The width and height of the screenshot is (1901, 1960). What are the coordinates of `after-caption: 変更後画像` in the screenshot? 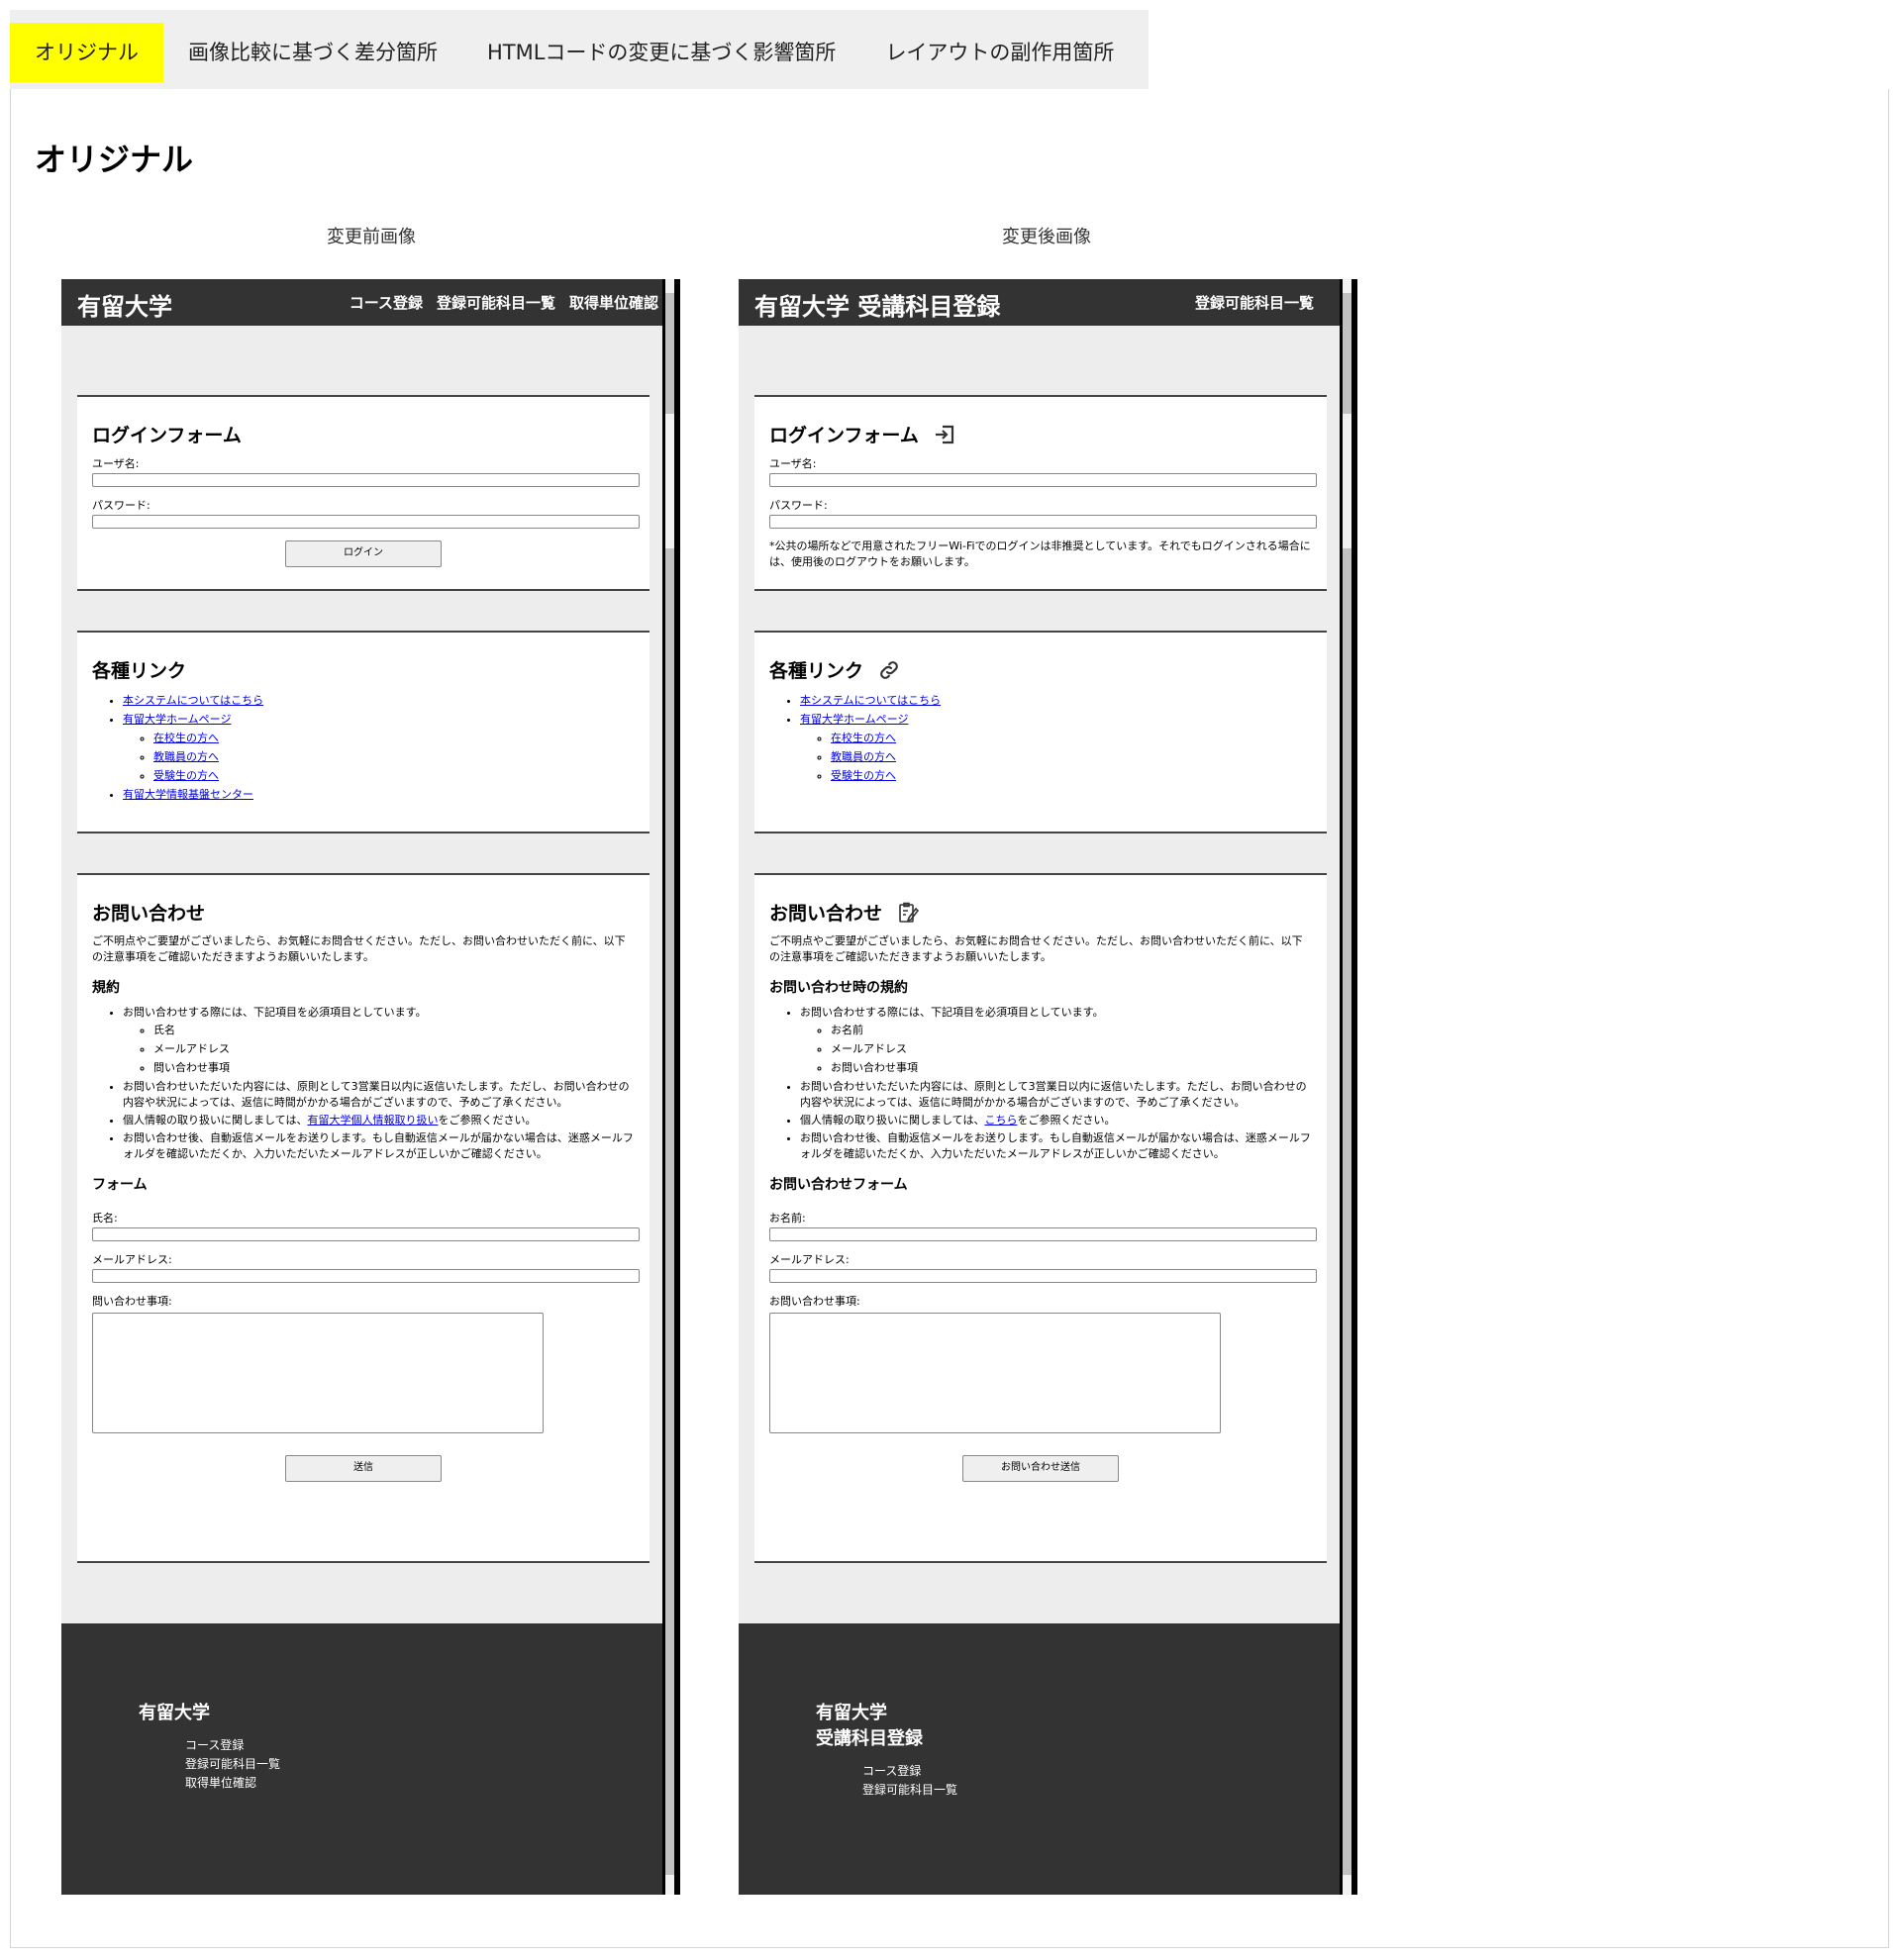 It's located at (1046, 237).